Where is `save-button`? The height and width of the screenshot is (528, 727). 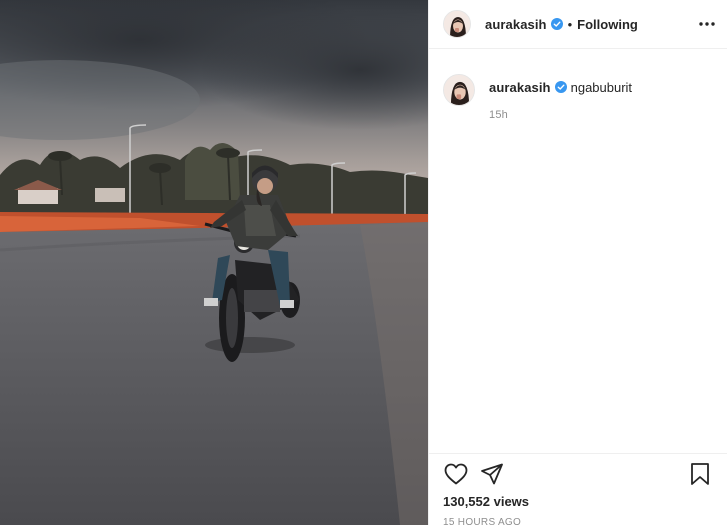 save-button is located at coordinates (700, 474).